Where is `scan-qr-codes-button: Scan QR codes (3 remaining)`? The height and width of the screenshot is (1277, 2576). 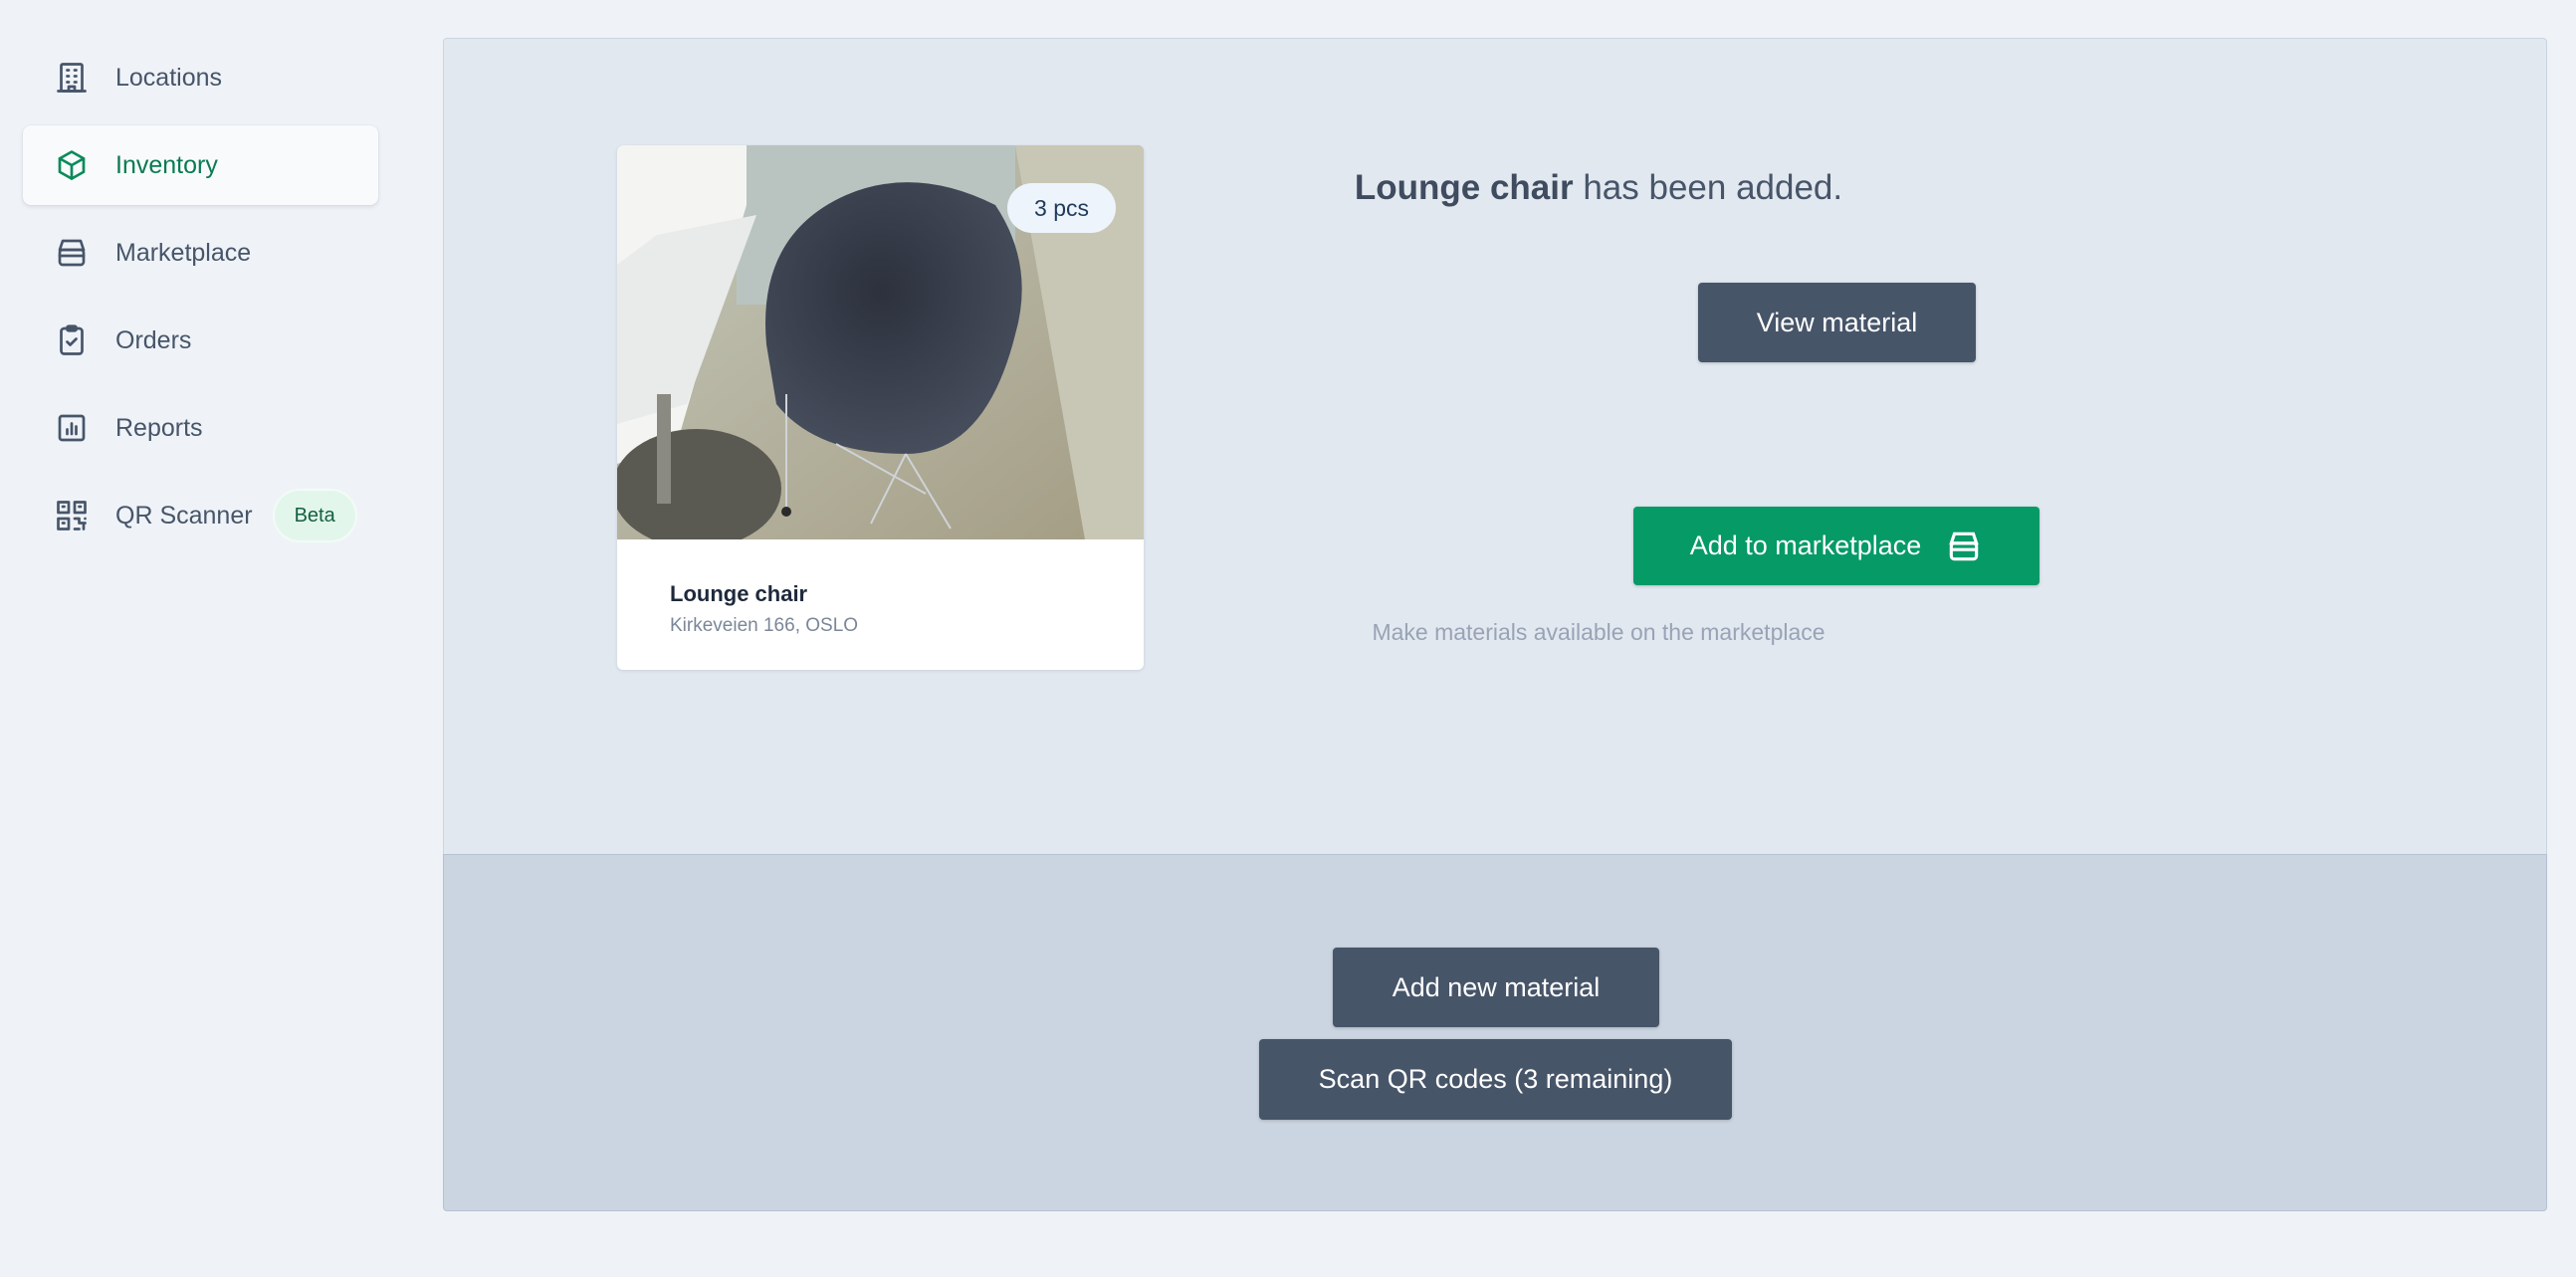
scan-qr-codes-button: Scan QR codes (3 remaining) is located at coordinates (1495, 1080).